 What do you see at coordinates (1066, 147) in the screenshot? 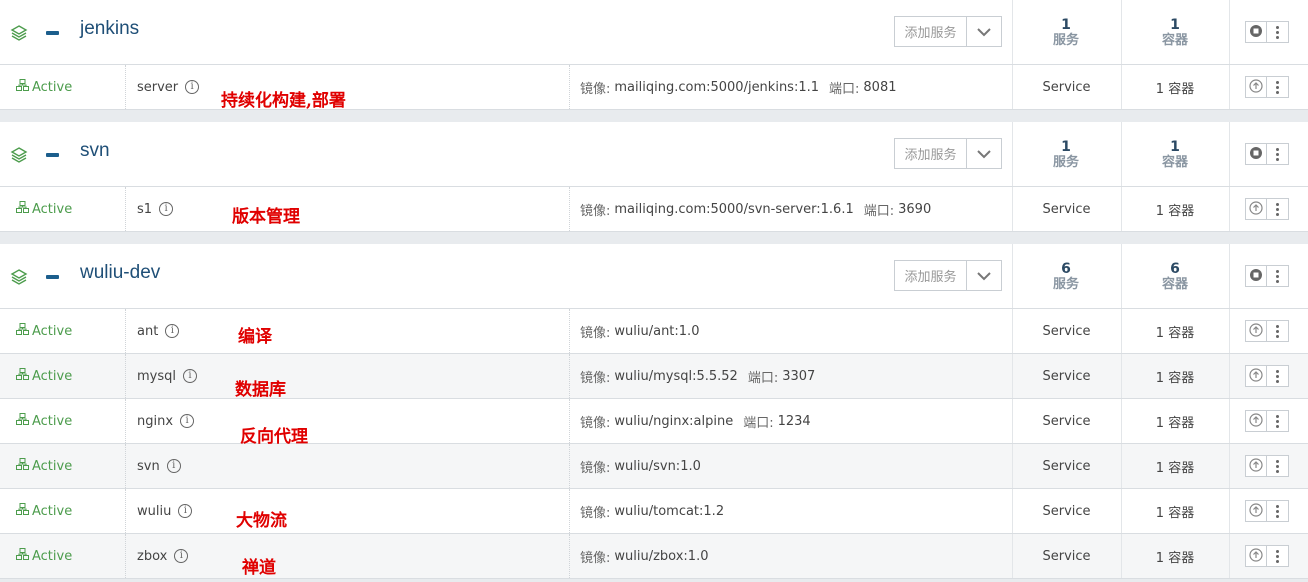
I see `service-count-value: 1` at bounding box center [1066, 147].